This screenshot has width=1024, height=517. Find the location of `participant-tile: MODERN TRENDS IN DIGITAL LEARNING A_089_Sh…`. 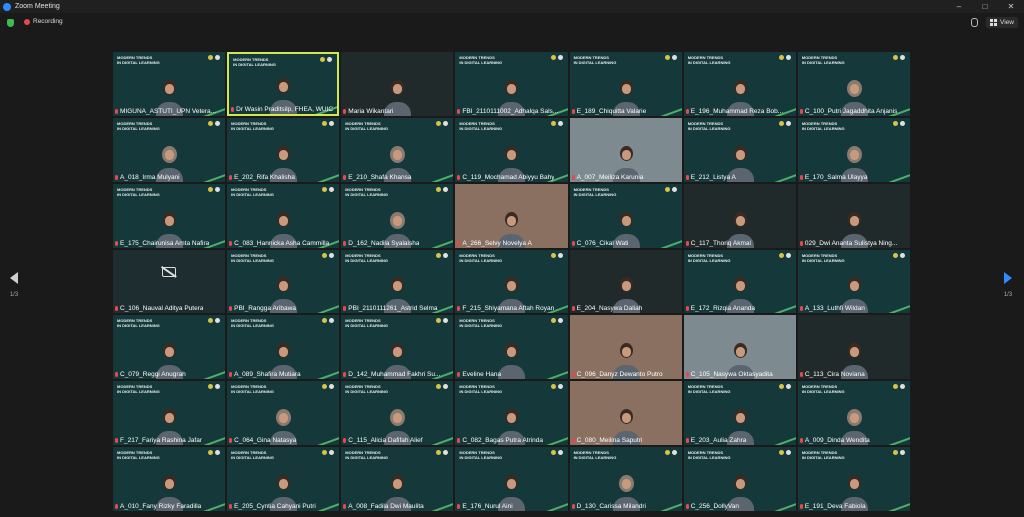

participant-tile: MODERN TRENDS IN DIGITAL LEARNING A_089_Sh… is located at coordinates (283, 347).